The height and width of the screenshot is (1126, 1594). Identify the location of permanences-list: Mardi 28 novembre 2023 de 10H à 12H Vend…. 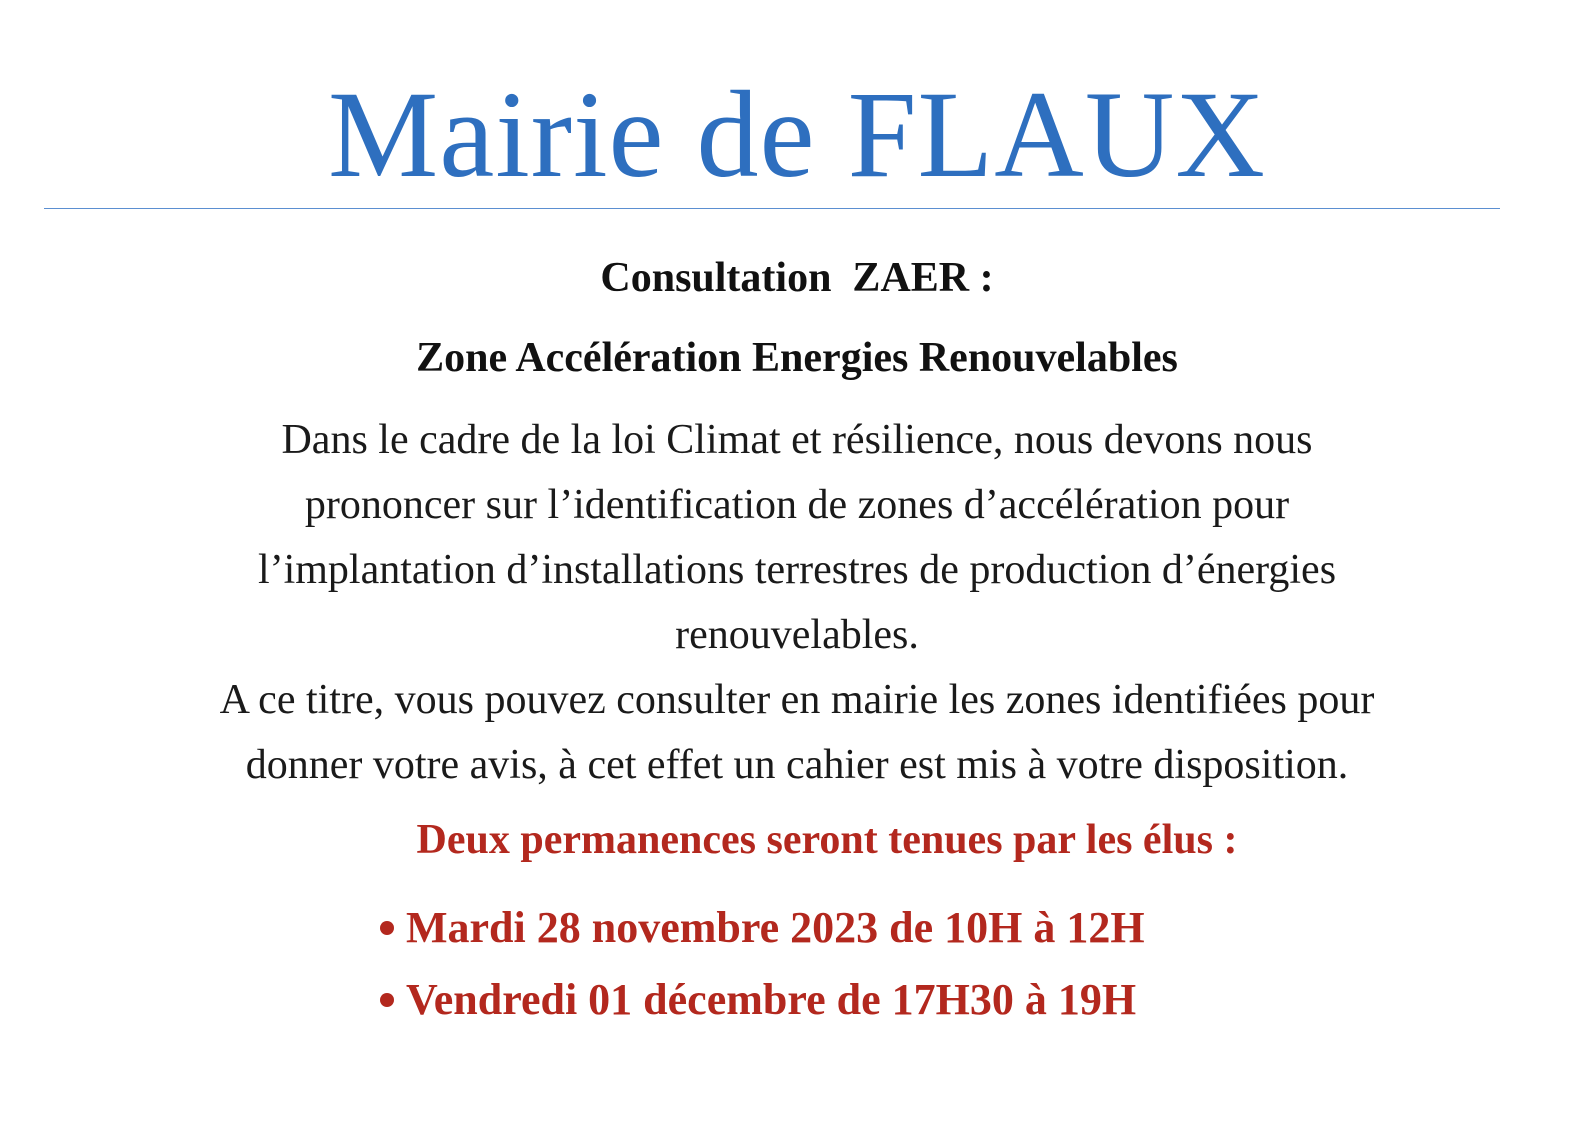
(797, 964).